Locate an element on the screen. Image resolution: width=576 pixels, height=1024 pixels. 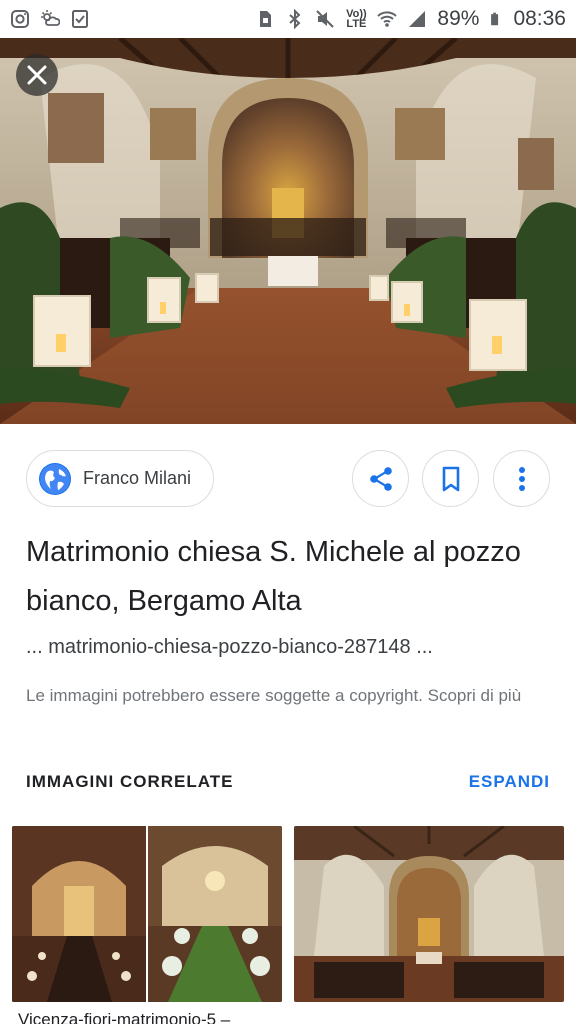
share-button is located at coordinates (380, 478).